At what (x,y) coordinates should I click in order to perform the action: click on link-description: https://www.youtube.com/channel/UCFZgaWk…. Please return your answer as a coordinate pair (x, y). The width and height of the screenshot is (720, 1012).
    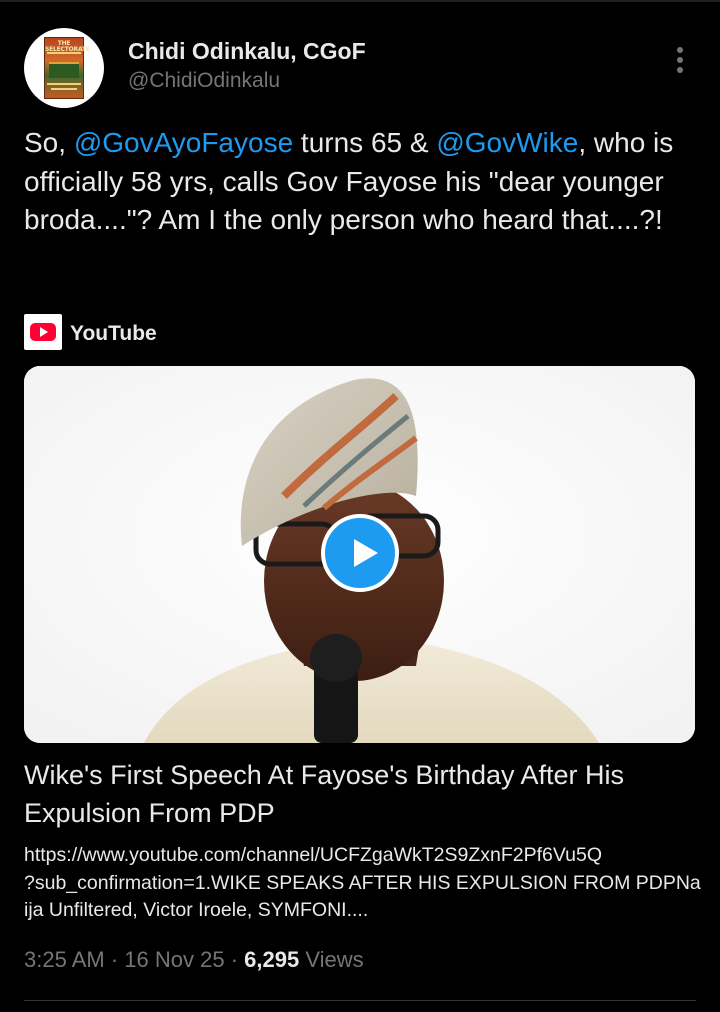
    Looking at the image, I should click on (364, 883).